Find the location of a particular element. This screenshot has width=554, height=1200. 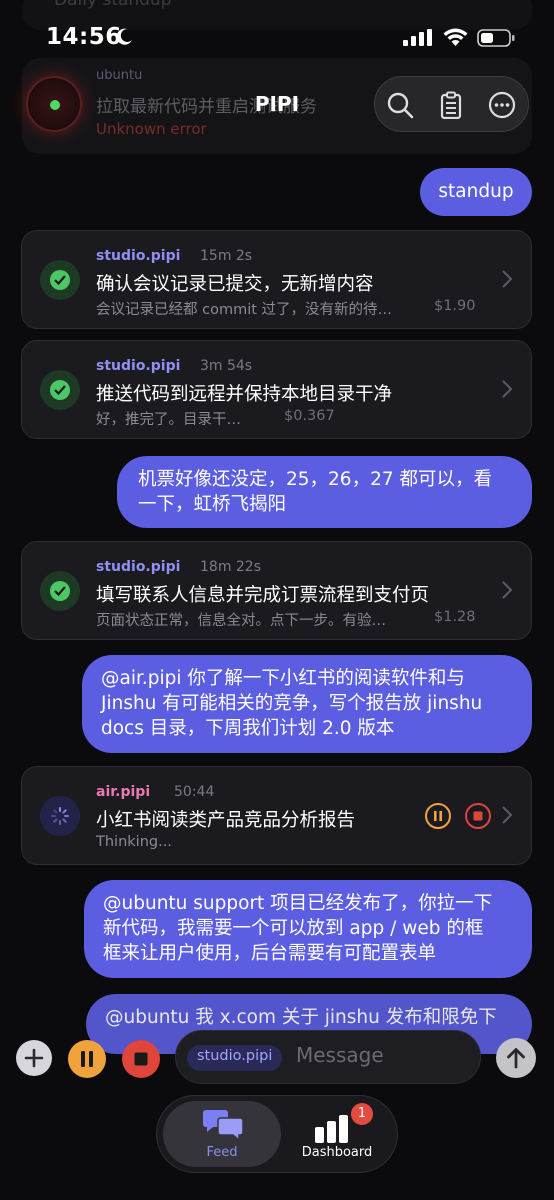

task-title: 推送代码到远程并保持本地目录干净 is located at coordinates (244, 394).